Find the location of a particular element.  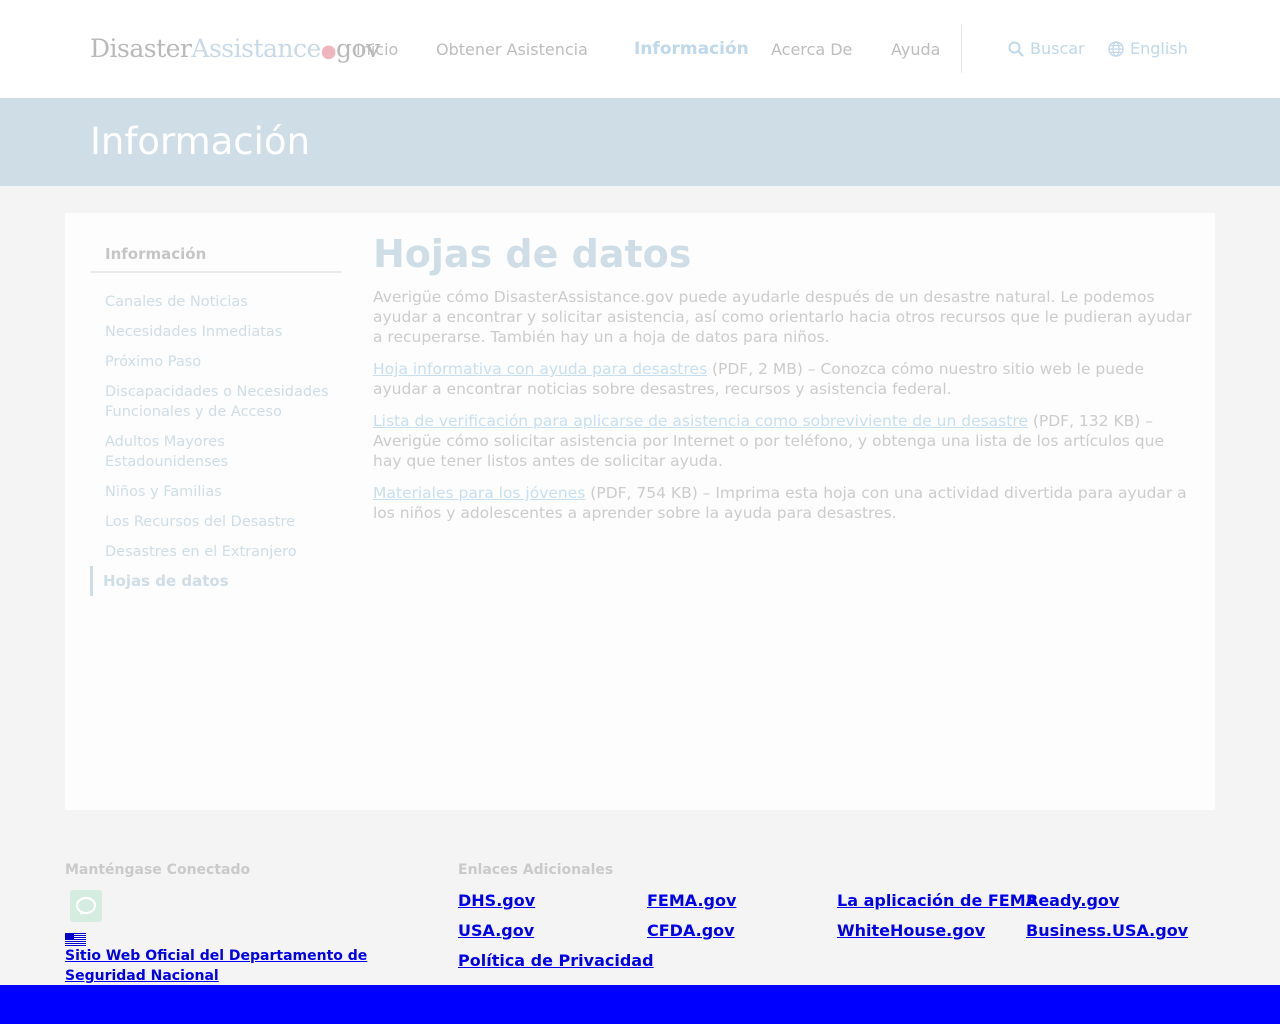

sidebar-item-necesidades-inmediatas: Necesidades Inmediatas is located at coordinates (222, 332).